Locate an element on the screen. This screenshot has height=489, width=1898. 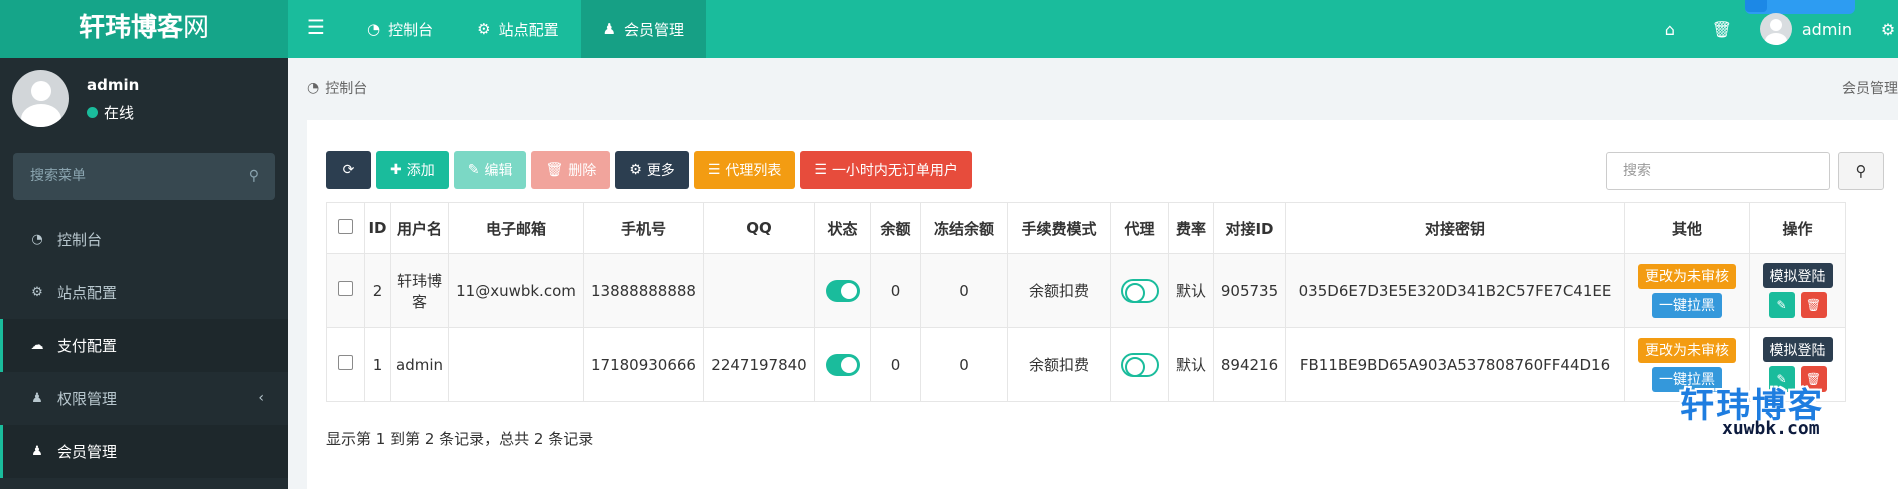
breadcrumb: ◔ 控制台 is located at coordinates (337, 88).